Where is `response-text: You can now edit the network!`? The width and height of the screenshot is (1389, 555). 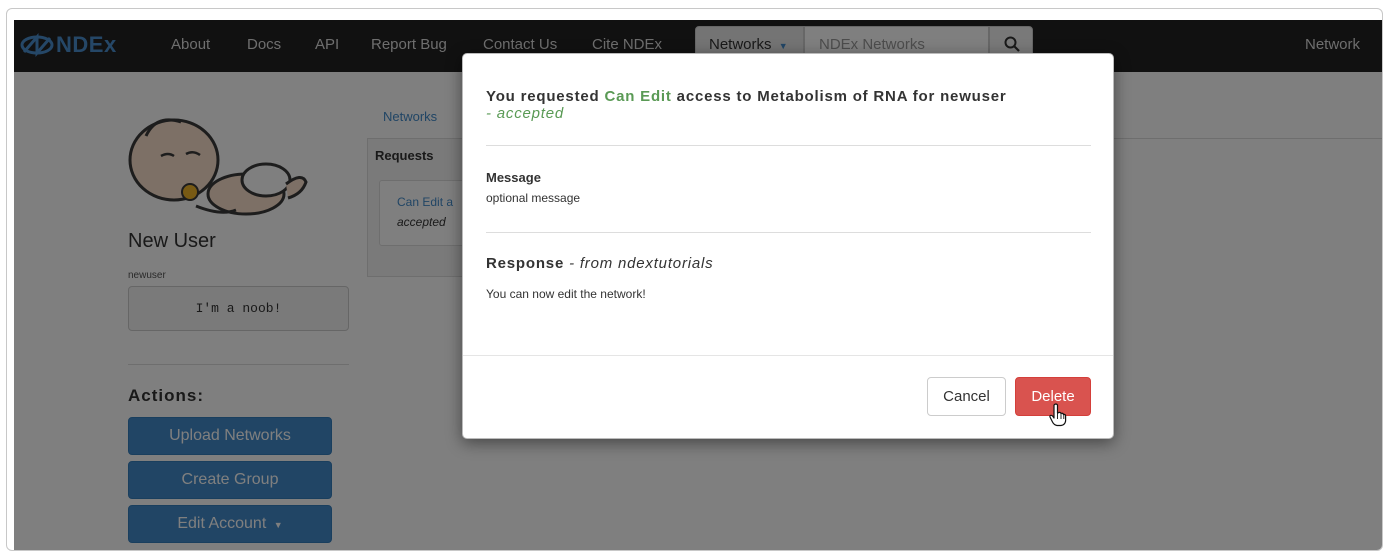
response-text: You can now edit the network! is located at coordinates (566, 294).